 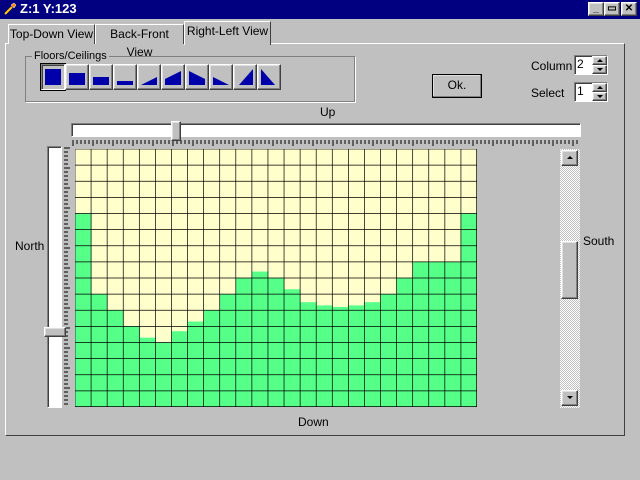 I want to click on column-spinner: 2, so click(x=591, y=65).